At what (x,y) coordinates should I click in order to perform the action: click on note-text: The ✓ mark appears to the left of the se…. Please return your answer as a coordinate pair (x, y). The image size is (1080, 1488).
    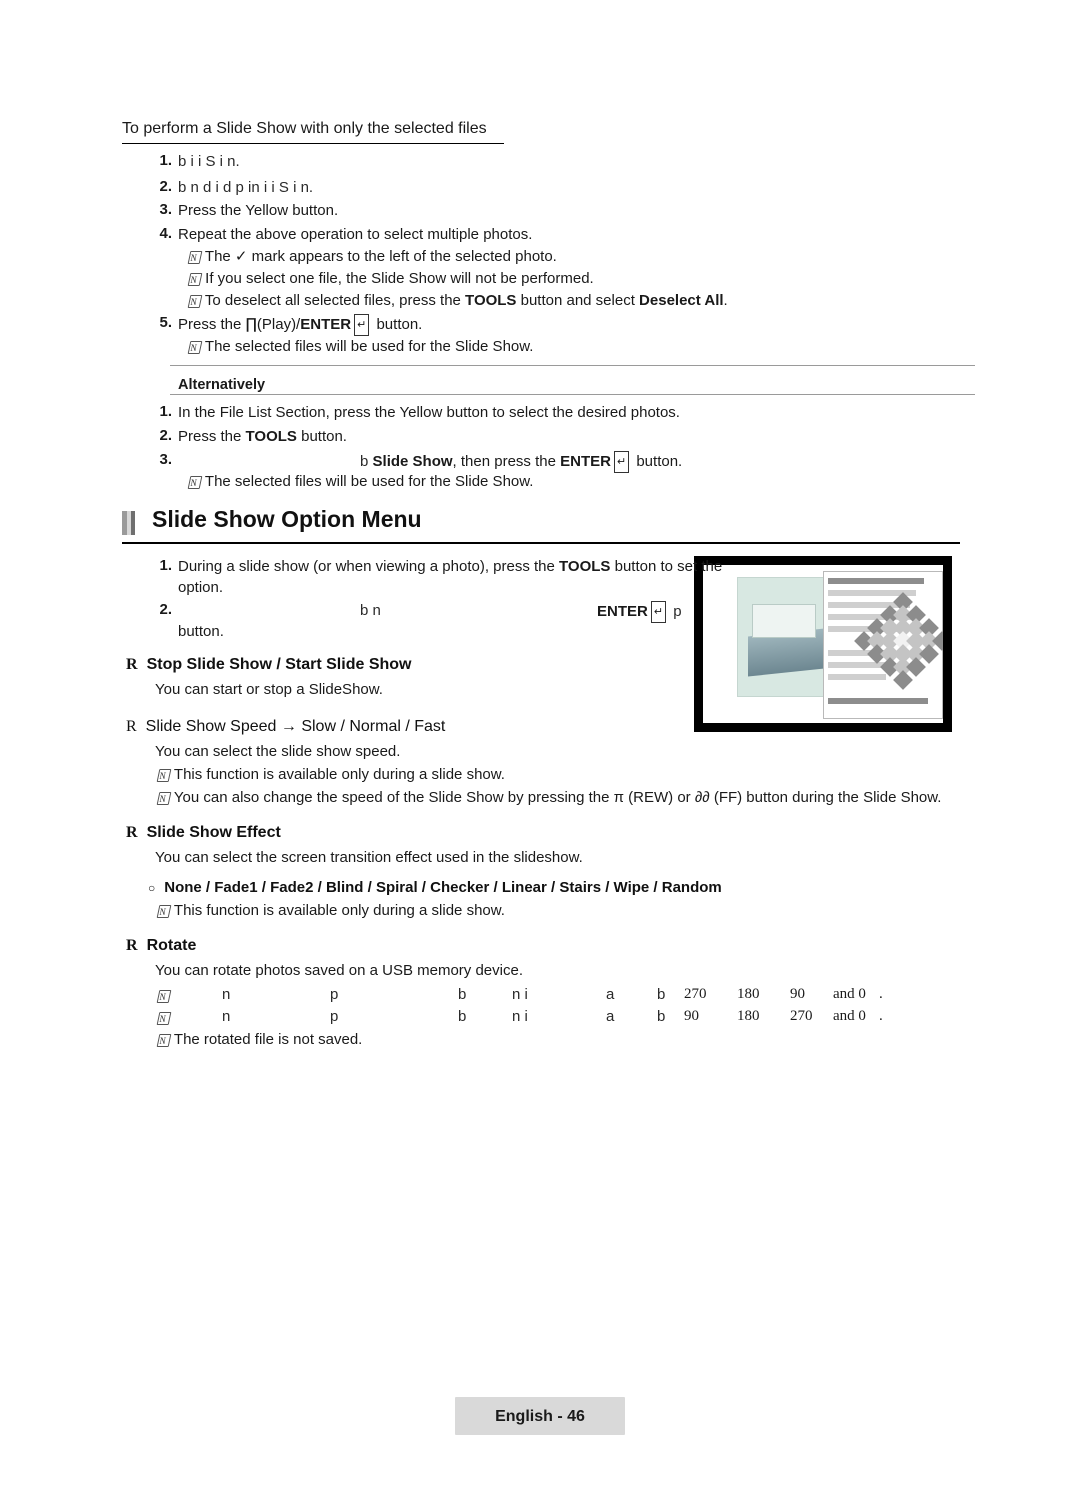
    Looking at the image, I should click on (380, 256).